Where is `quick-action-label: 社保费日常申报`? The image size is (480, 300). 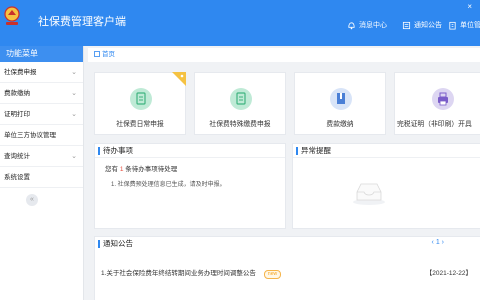
quick-action-label: 社保费日常申报 is located at coordinates (140, 124).